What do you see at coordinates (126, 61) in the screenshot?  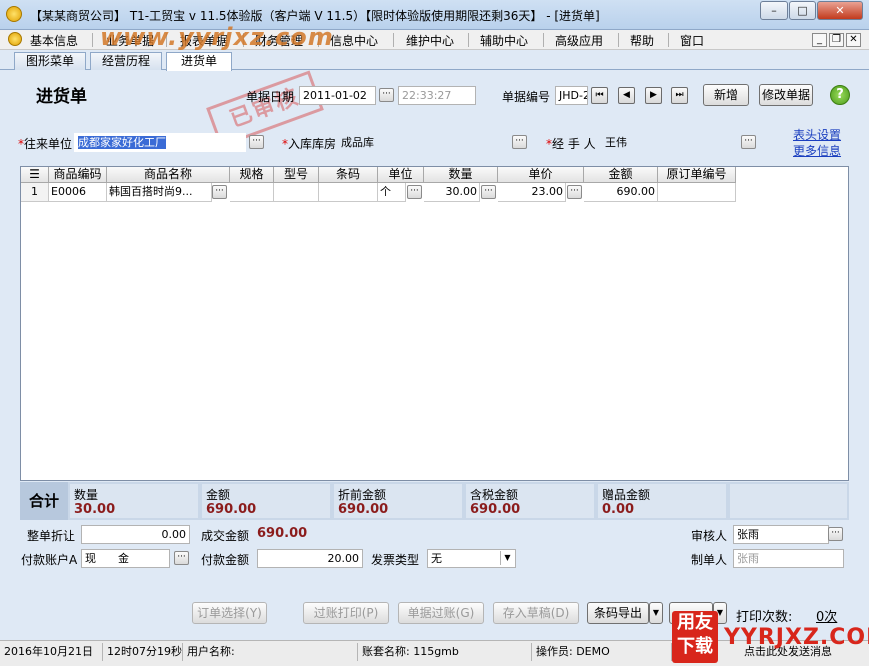 I see `tab-business-history: 经营历程` at bounding box center [126, 61].